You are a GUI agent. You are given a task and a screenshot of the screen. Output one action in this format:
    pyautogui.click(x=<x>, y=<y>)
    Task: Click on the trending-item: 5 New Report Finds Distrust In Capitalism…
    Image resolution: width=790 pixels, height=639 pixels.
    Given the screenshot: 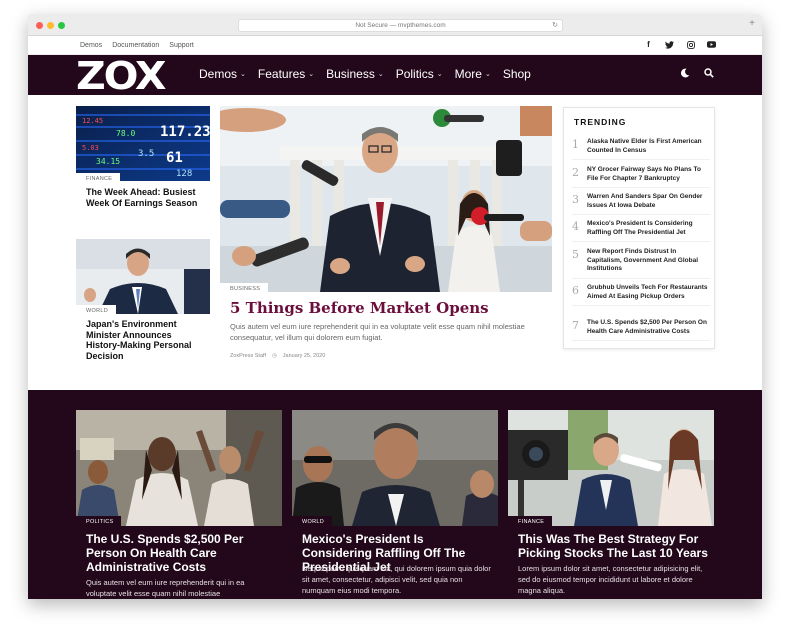 What is the action you would take?
    pyautogui.click(x=641, y=263)
    